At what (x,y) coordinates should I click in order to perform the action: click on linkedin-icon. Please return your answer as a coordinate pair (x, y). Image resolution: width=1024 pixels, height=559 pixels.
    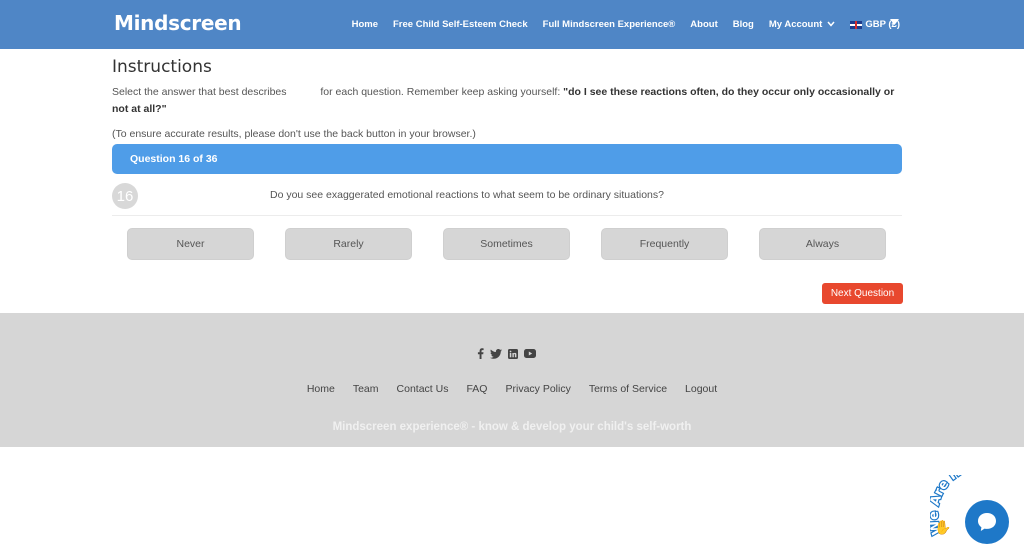
    Looking at the image, I should click on (513, 353).